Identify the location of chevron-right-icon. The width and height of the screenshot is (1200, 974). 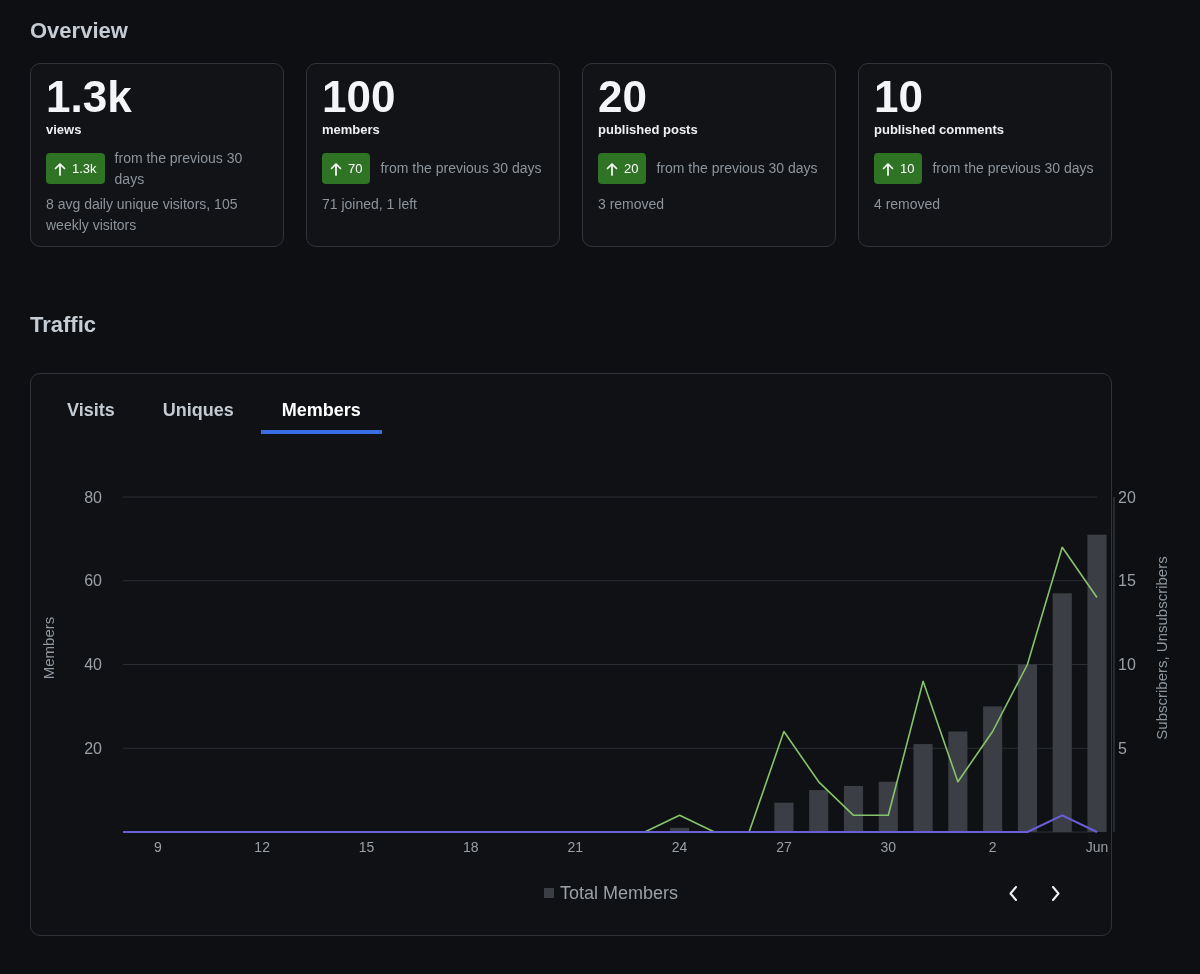
(1055, 893).